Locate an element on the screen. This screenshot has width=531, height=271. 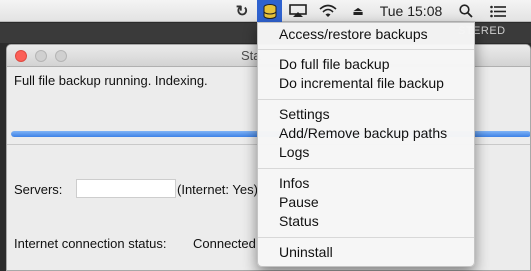
menu-bar: ↻ ⏏ Tue 15:08 is located at coordinates (265, 11).